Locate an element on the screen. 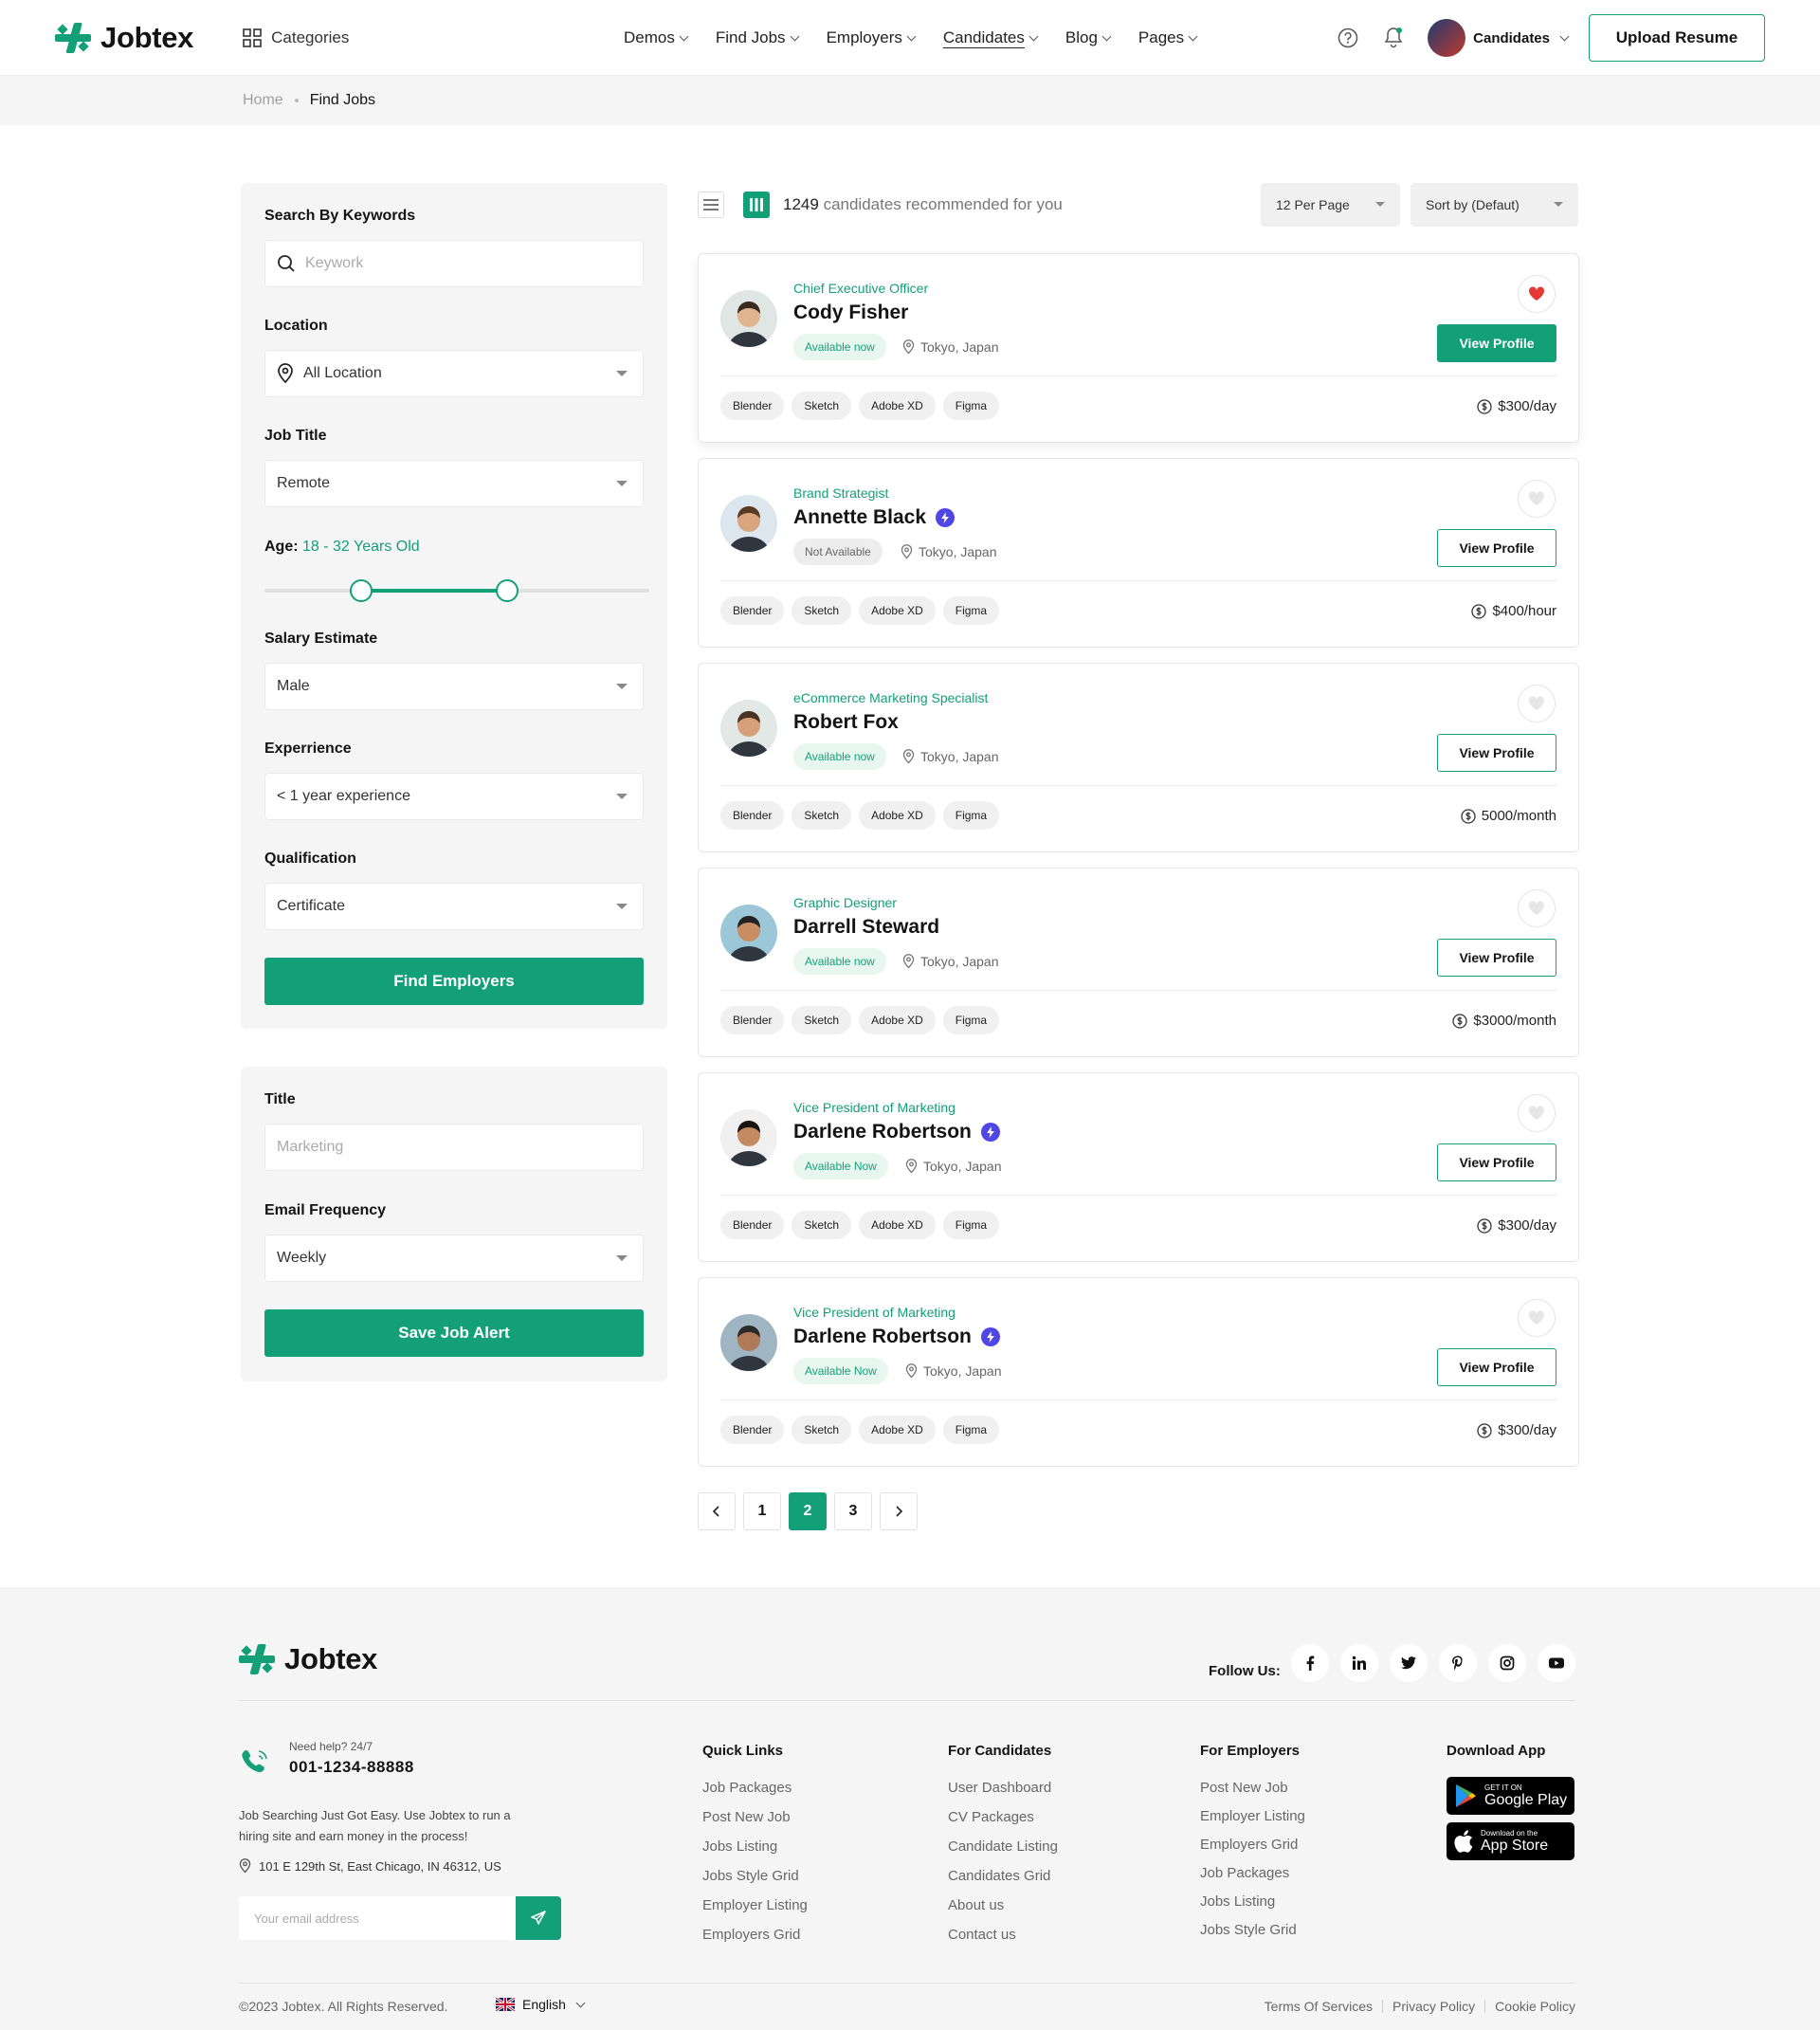 This screenshot has height=2030, width=1820. chevron-down-icon is located at coordinates (1564, 36).